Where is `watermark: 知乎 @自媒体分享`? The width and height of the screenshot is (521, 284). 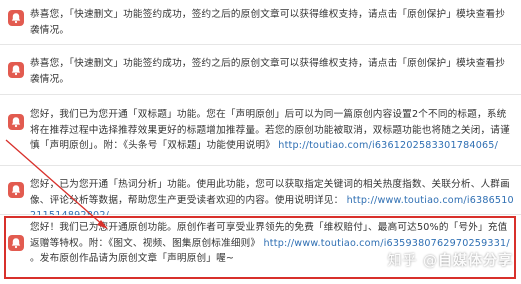 watermark: 知乎 @自媒体分享 is located at coordinates (450, 260).